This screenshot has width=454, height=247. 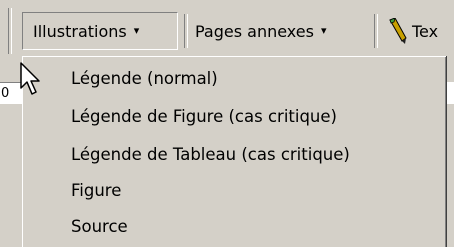 I want to click on pencil-icon, so click(x=398, y=31).